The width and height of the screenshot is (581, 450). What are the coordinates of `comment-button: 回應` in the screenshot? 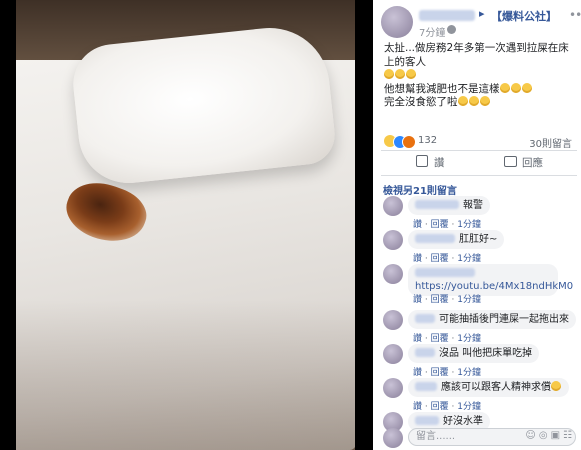 It's located at (523, 162).